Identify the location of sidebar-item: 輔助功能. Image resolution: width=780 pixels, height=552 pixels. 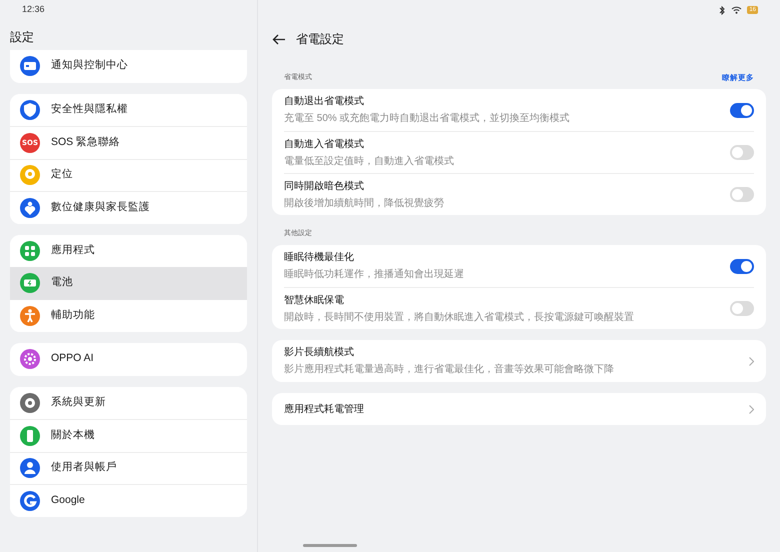
(128, 316).